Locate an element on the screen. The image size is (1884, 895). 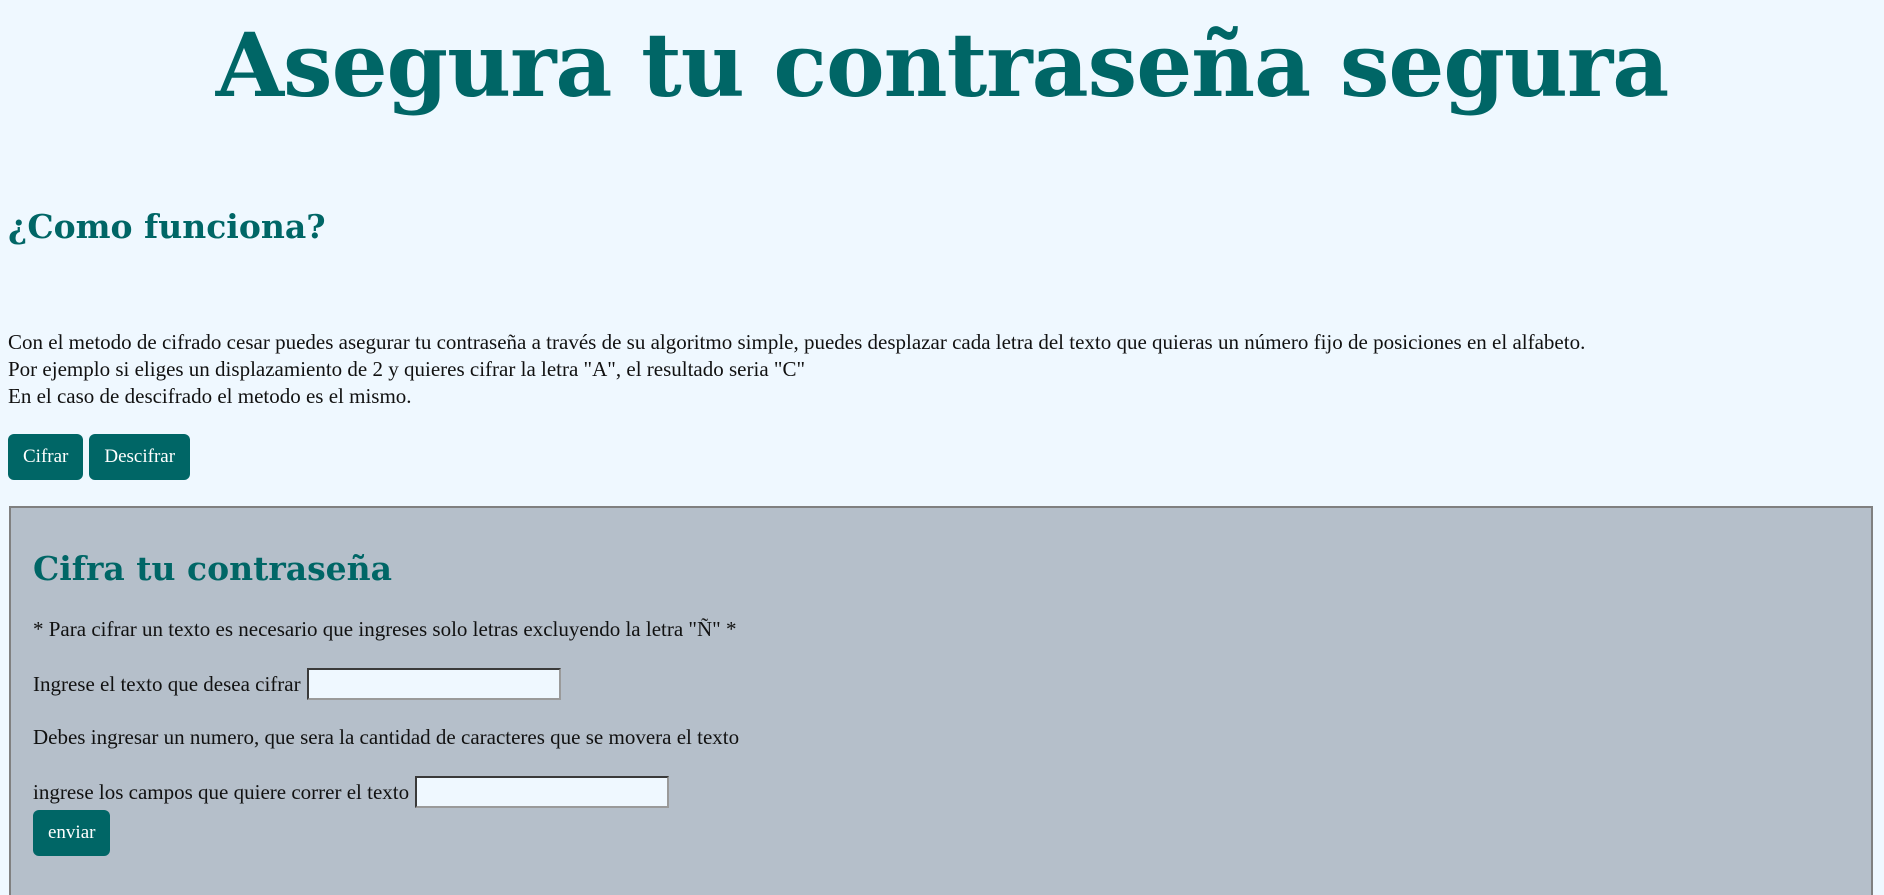
submit-button: enviar is located at coordinates (72, 833).